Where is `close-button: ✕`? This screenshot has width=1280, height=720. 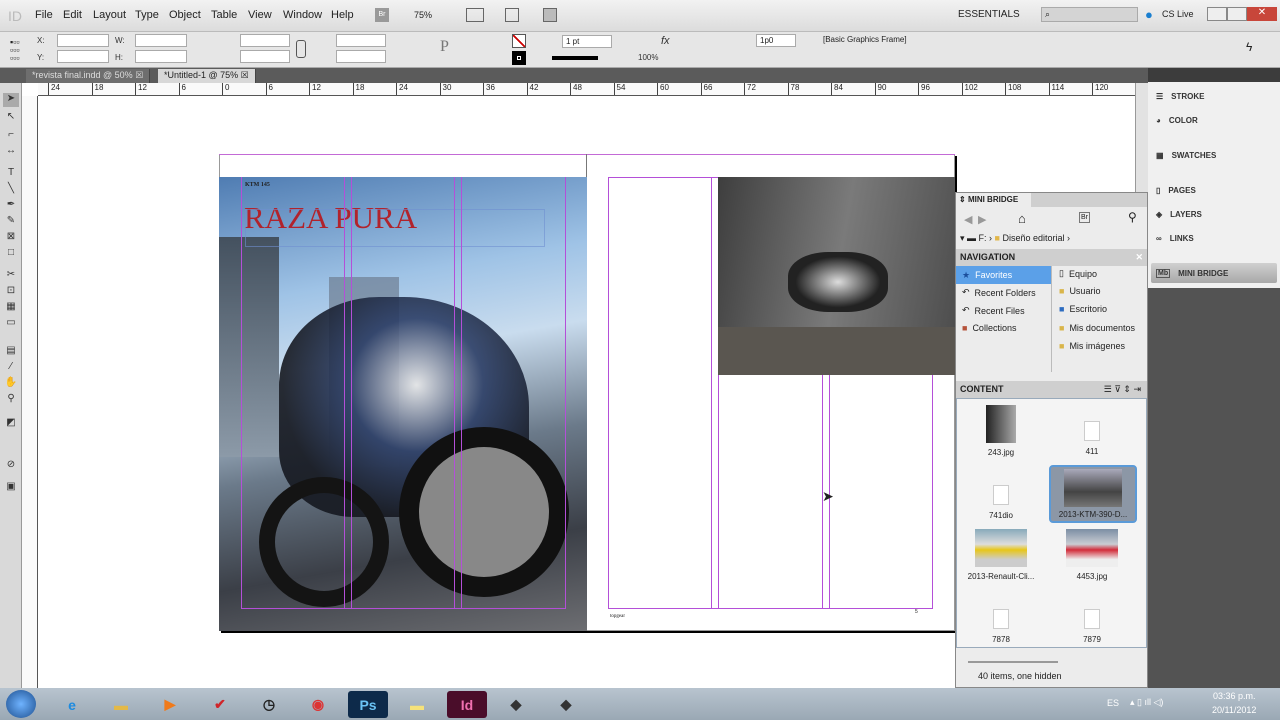
close-button: ✕ is located at coordinates (1262, 14).